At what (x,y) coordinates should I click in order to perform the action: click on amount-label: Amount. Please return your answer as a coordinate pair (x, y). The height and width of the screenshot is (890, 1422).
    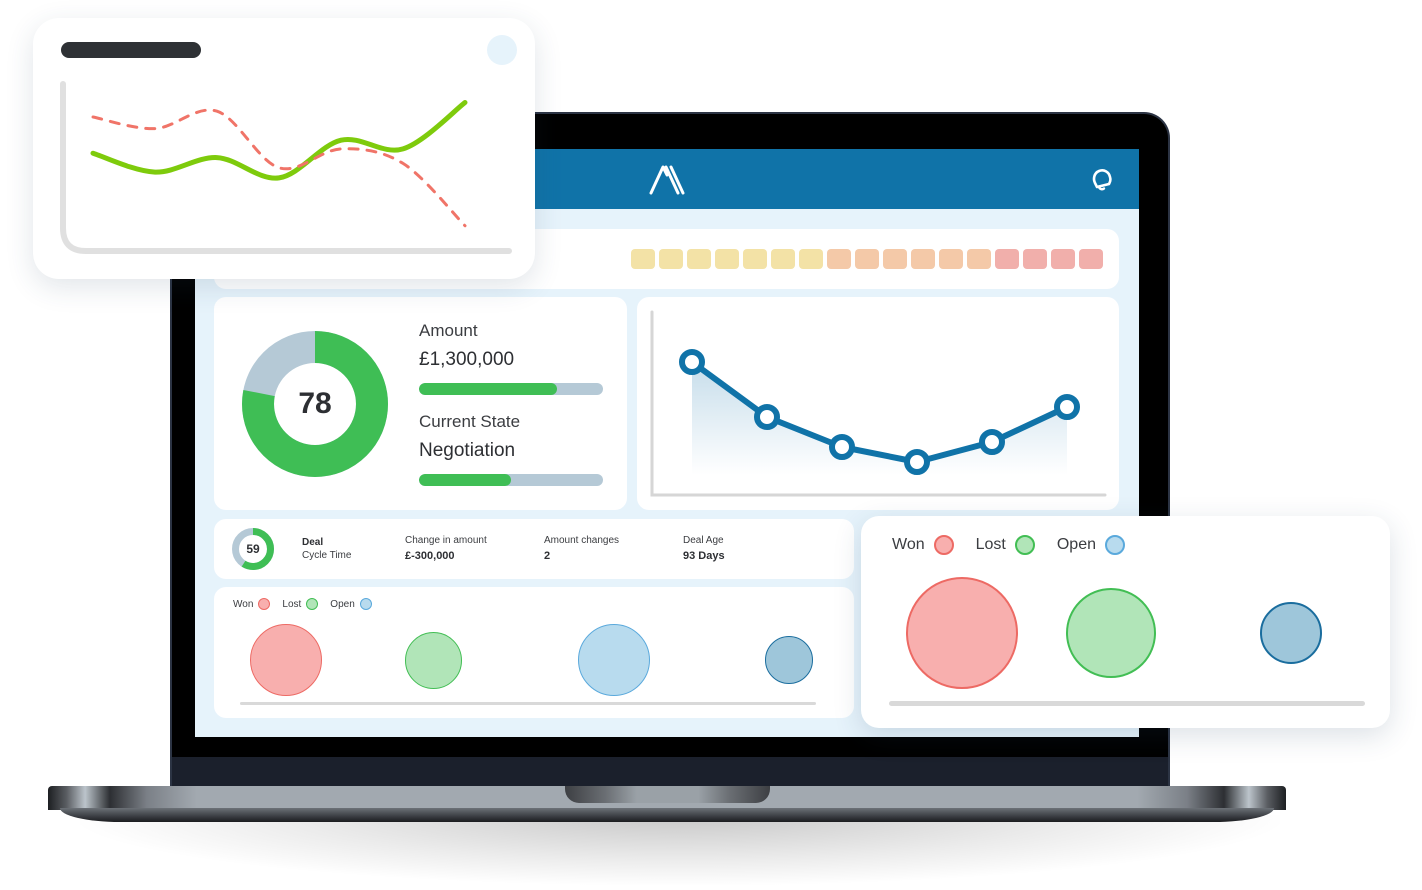
    Looking at the image, I should click on (448, 330).